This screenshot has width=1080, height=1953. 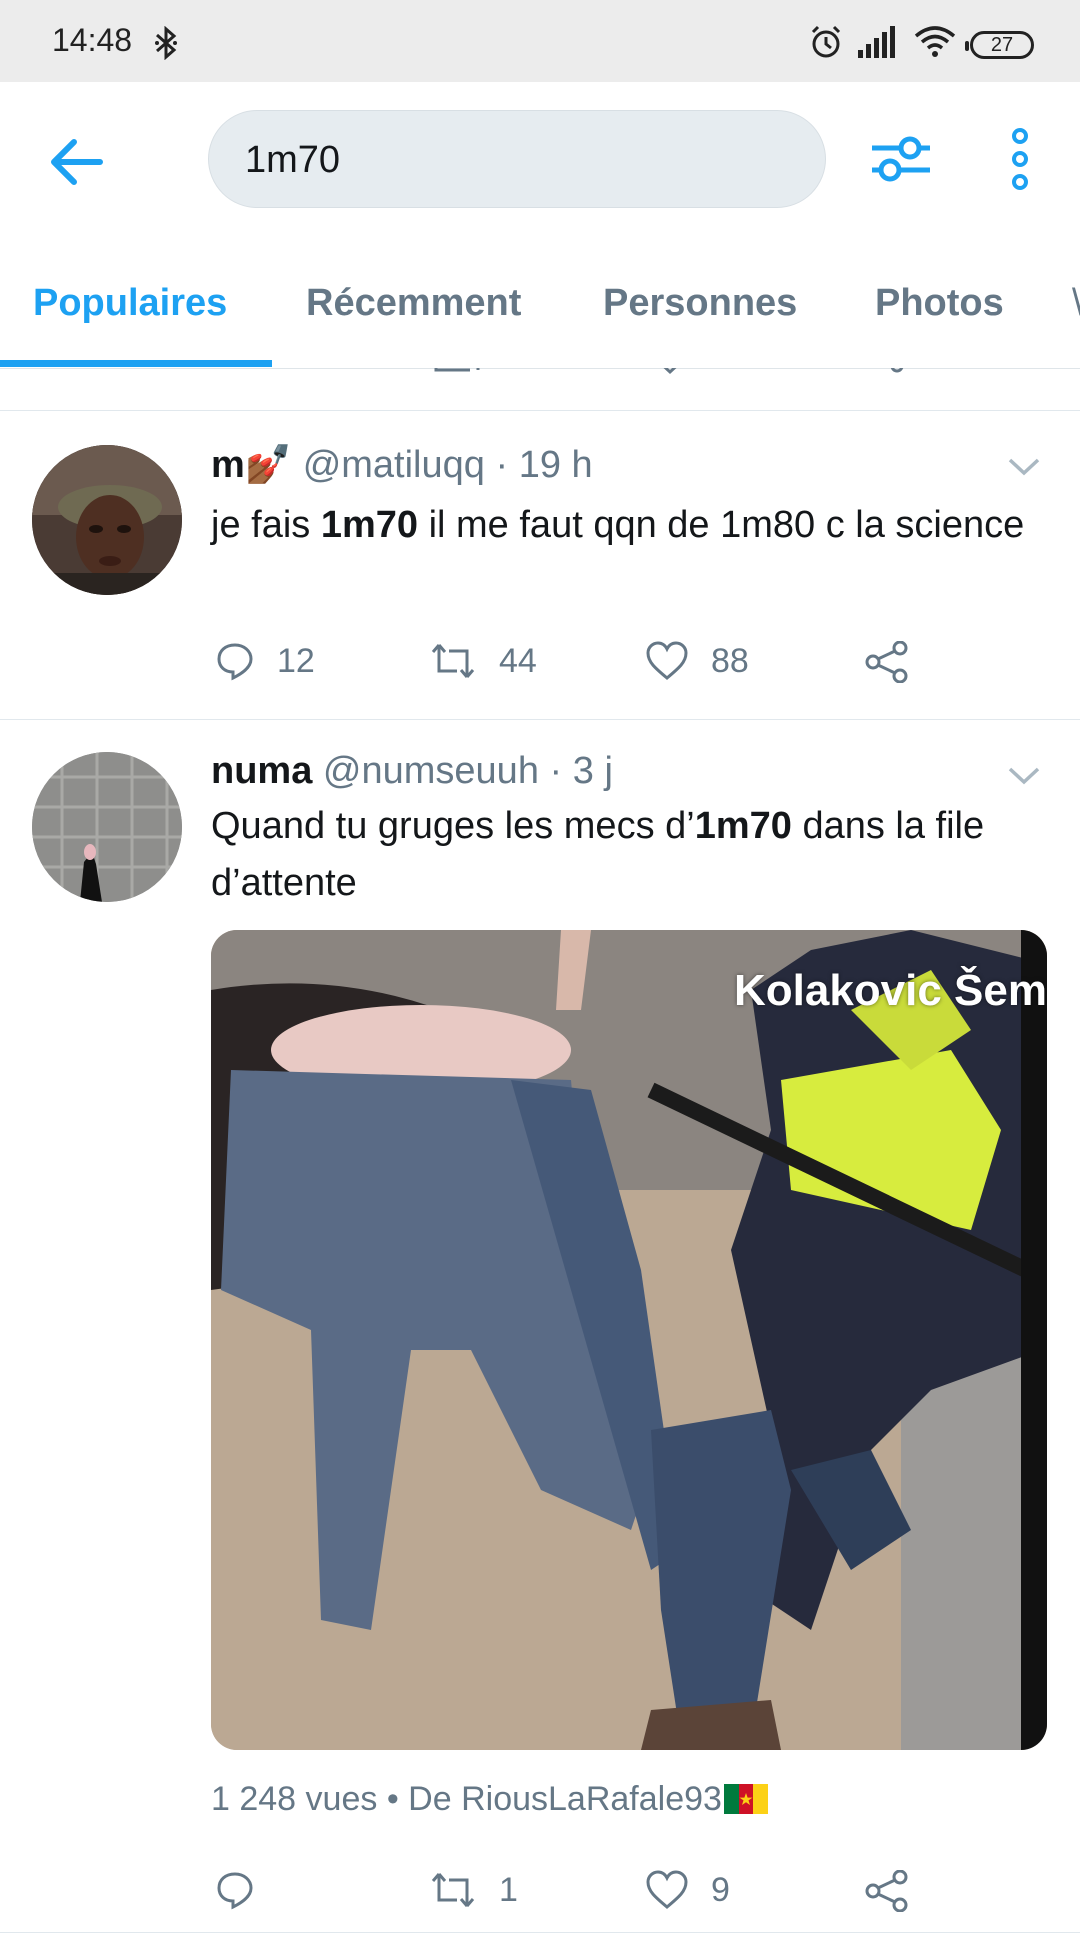 What do you see at coordinates (483, 661) in the screenshot?
I see `retweet-button: 44` at bounding box center [483, 661].